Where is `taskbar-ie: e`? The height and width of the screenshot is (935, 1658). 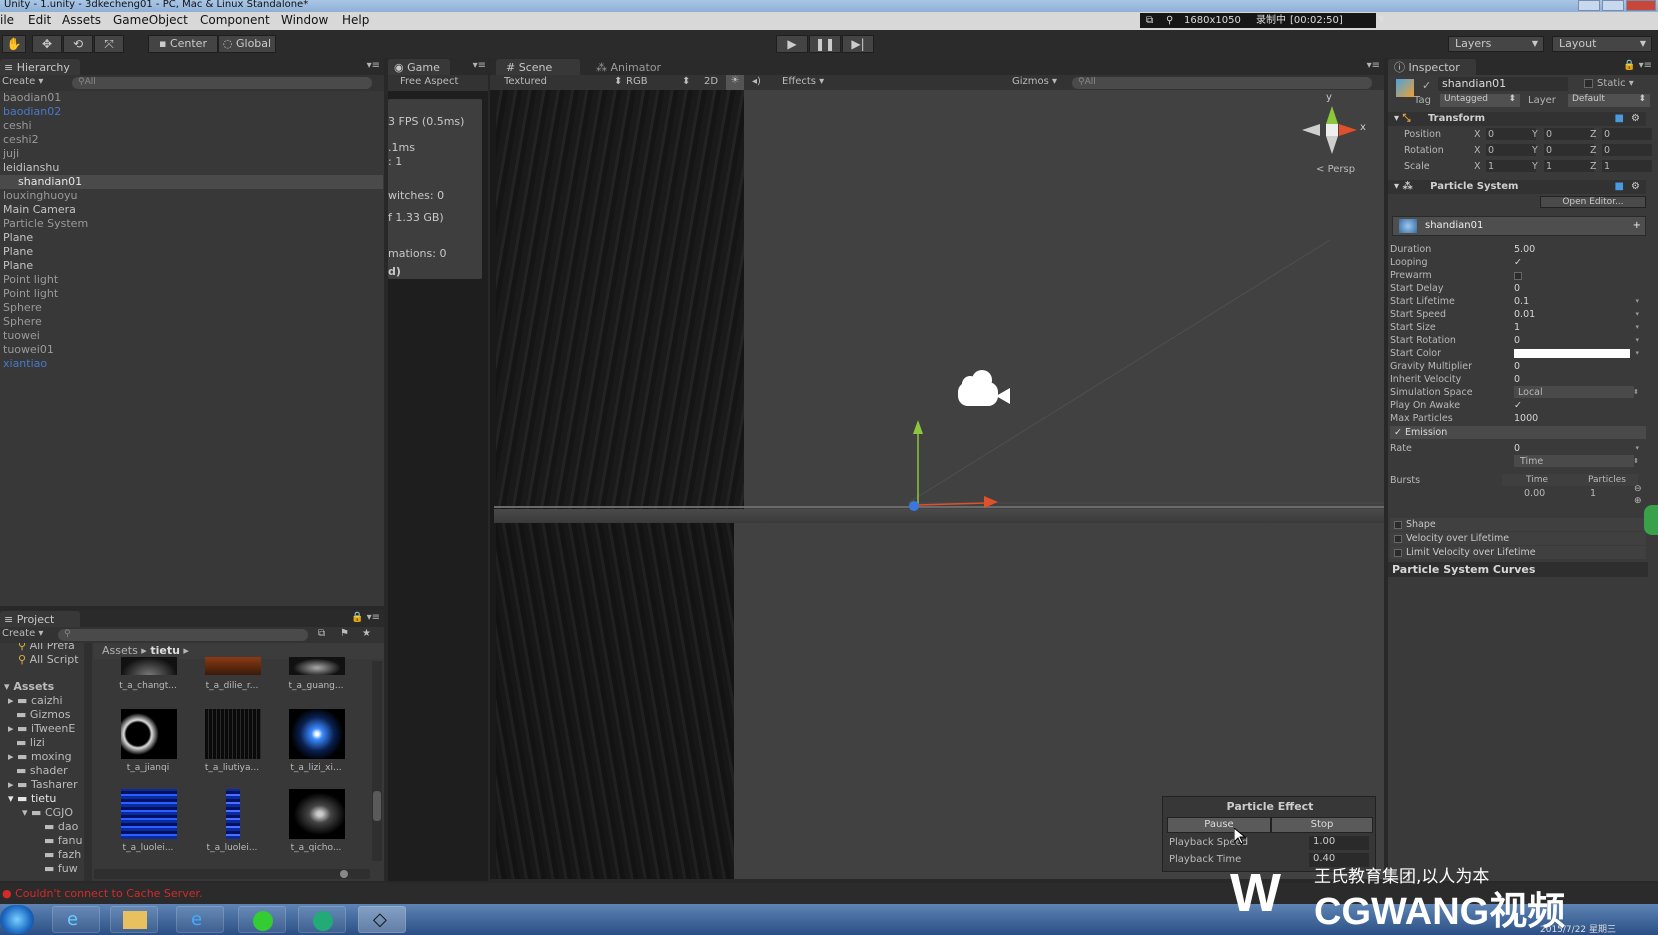 taskbar-ie: e is located at coordinates (76, 919).